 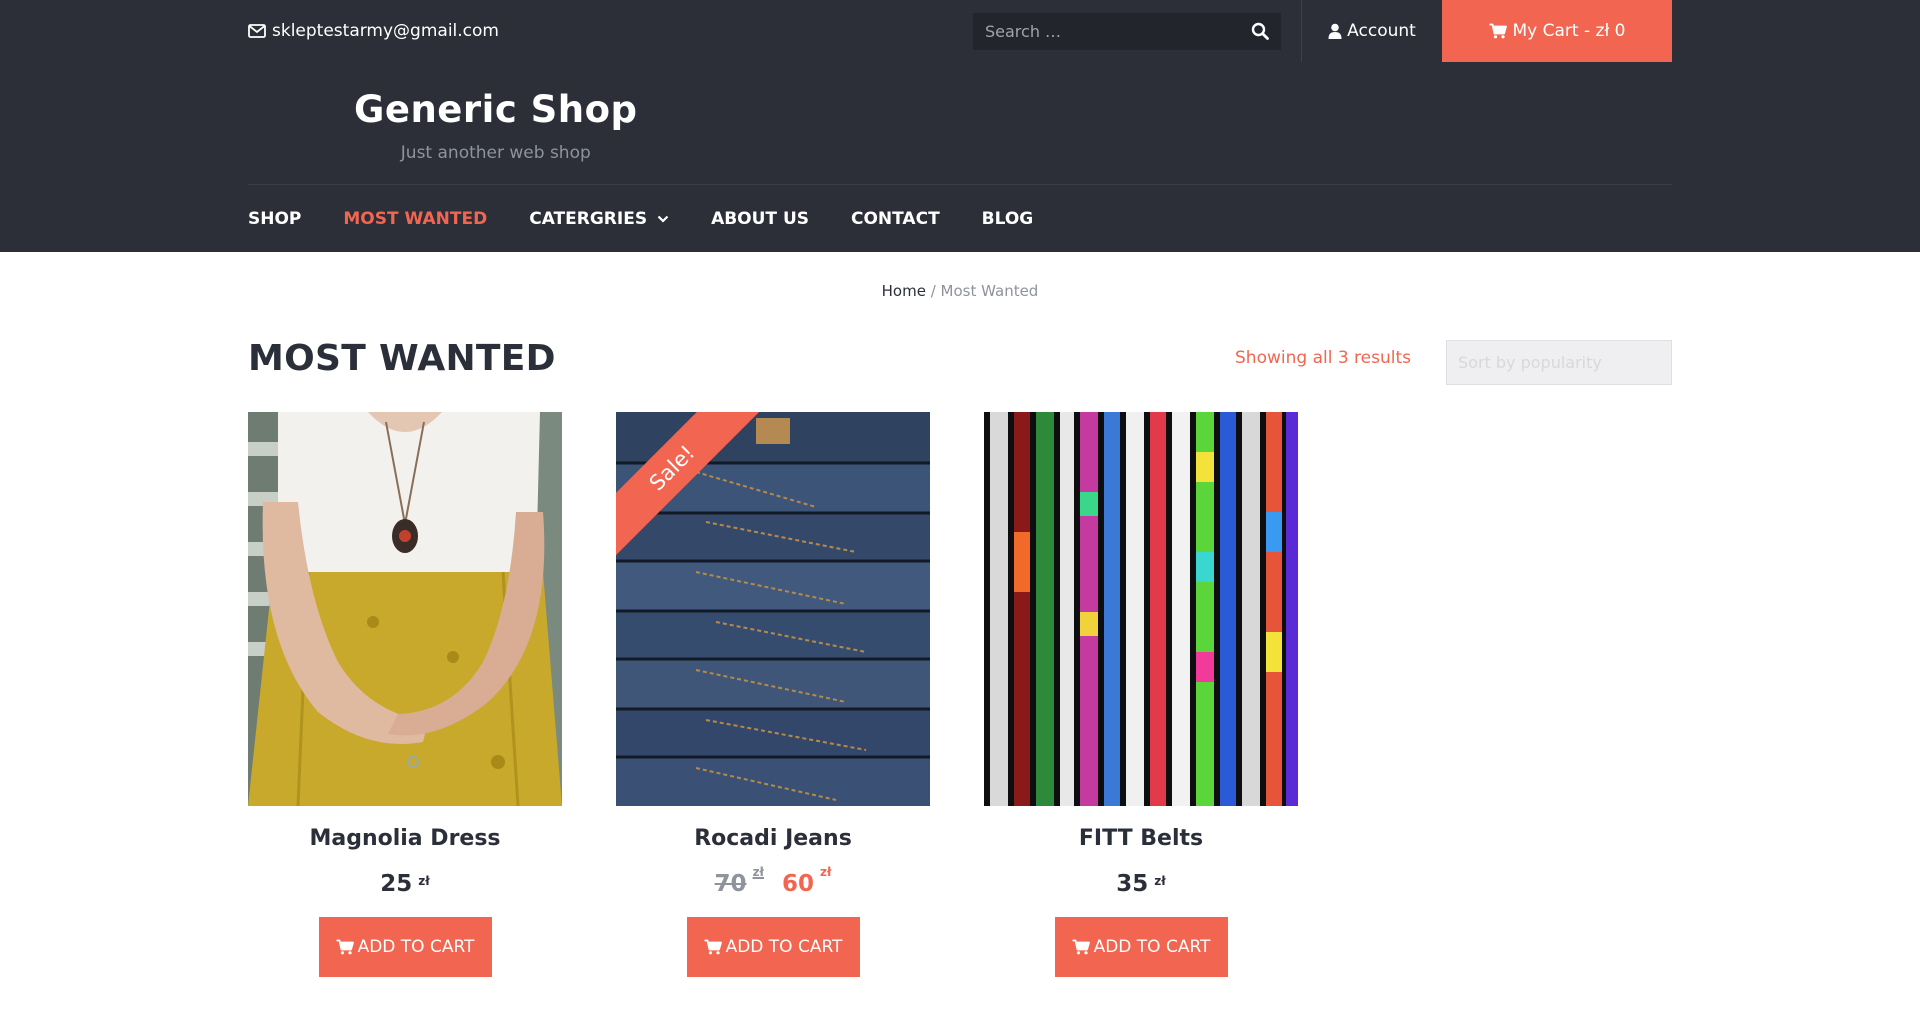 I want to click on product-image-belts, so click(x=1141, y=609).